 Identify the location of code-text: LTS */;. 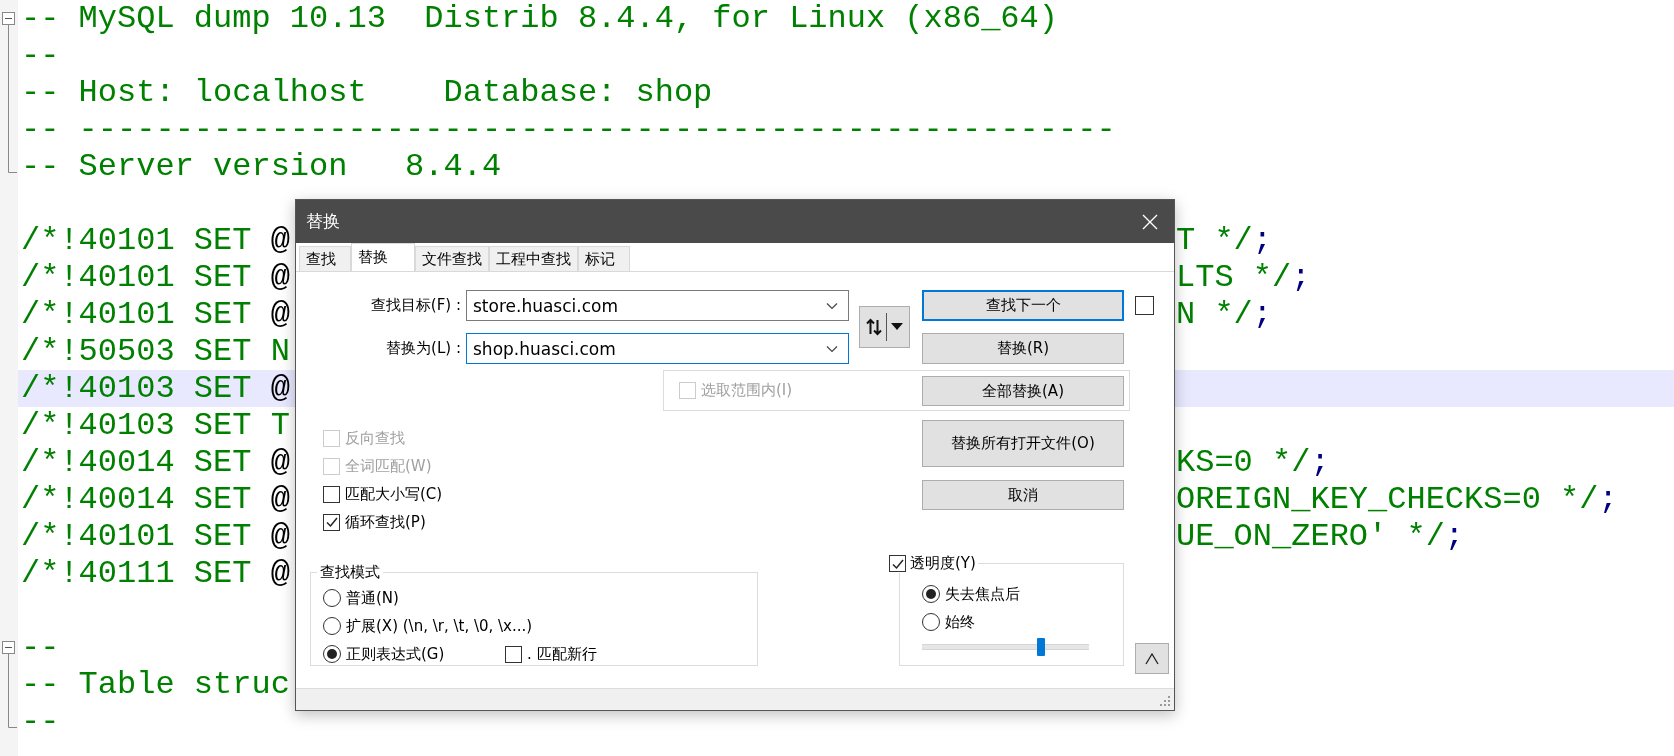
(1243, 277).